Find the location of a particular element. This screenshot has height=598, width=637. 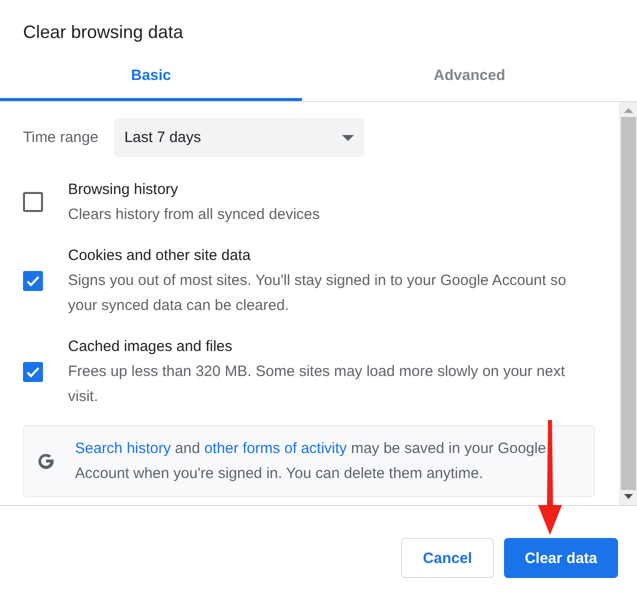

tab: Advanced is located at coordinates (469, 77).